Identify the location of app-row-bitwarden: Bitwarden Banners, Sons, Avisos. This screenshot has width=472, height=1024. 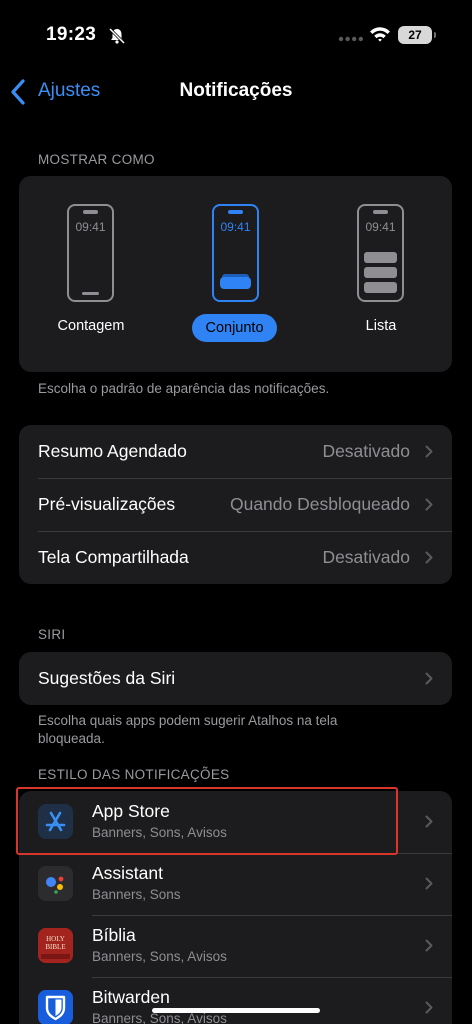
(235, 1000).